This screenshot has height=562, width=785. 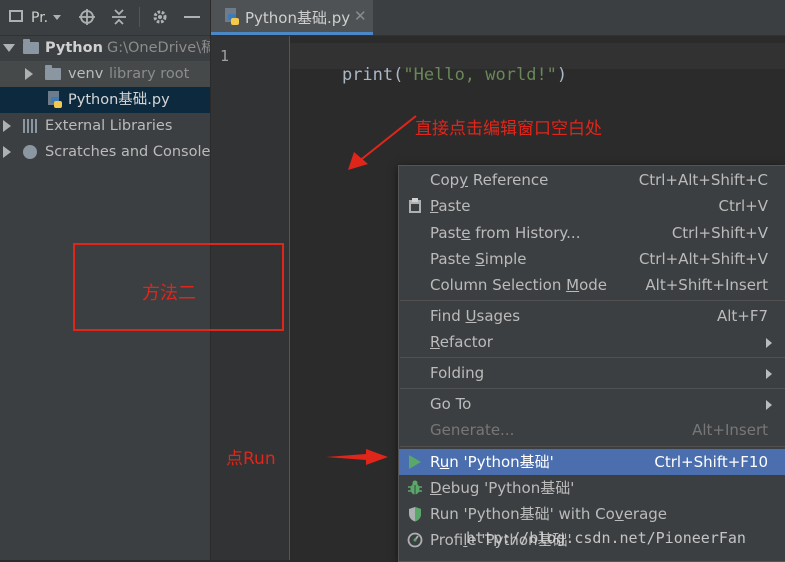 I want to click on menu-item-run-with-coverage: Run 'Python基础' with Coverage, so click(x=592, y=514).